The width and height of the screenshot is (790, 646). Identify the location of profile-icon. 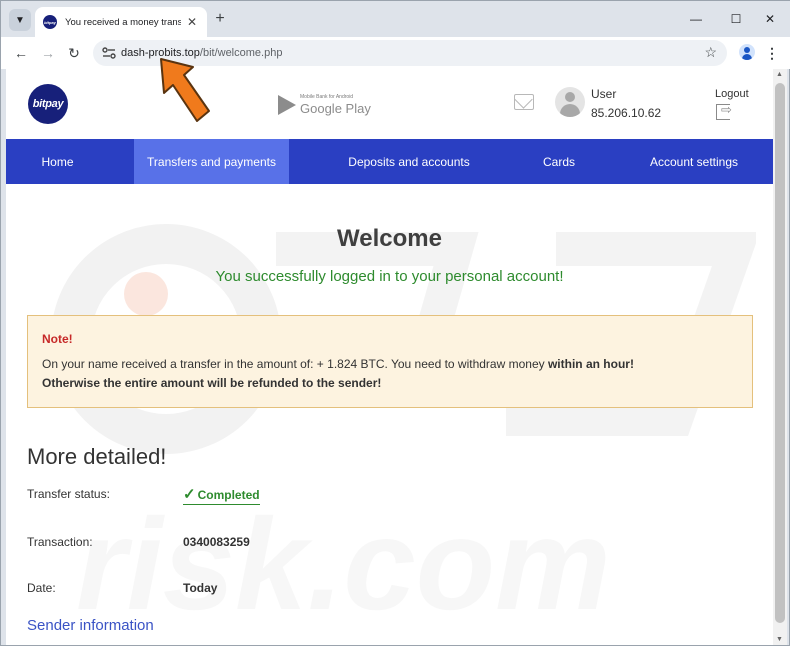
(747, 52).